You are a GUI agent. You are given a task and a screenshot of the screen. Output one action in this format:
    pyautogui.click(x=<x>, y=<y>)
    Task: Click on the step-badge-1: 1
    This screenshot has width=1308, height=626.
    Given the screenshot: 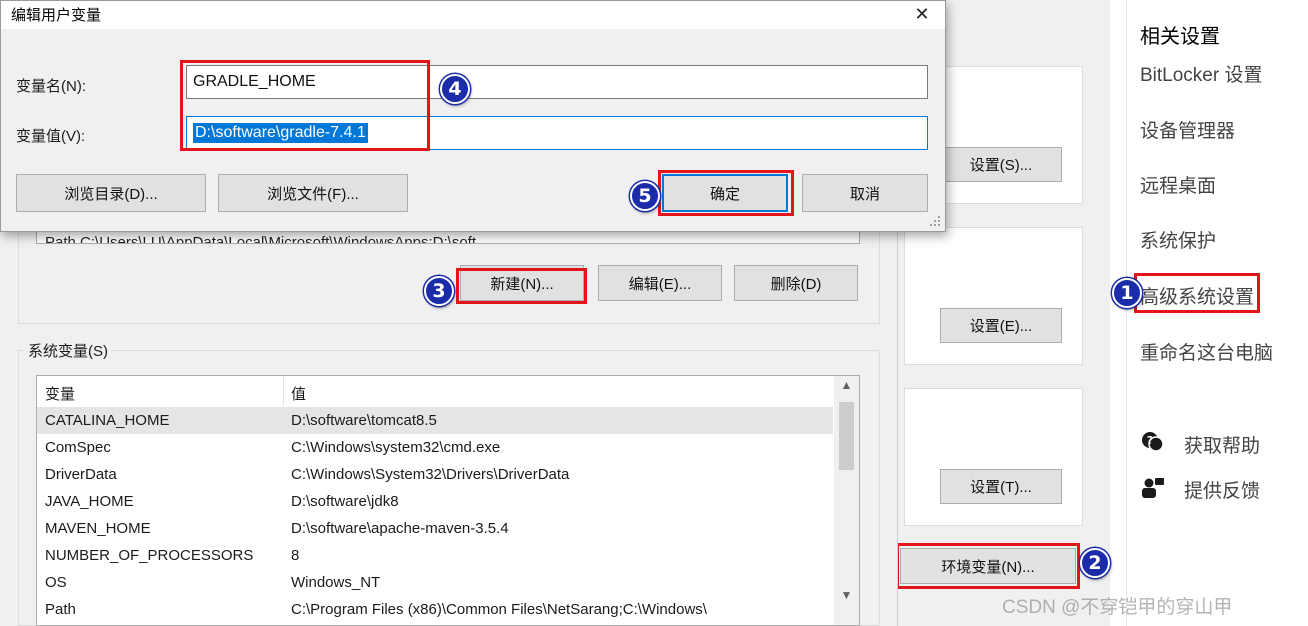 What is the action you would take?
    pyautogui.click(x=1127, y=293)
    